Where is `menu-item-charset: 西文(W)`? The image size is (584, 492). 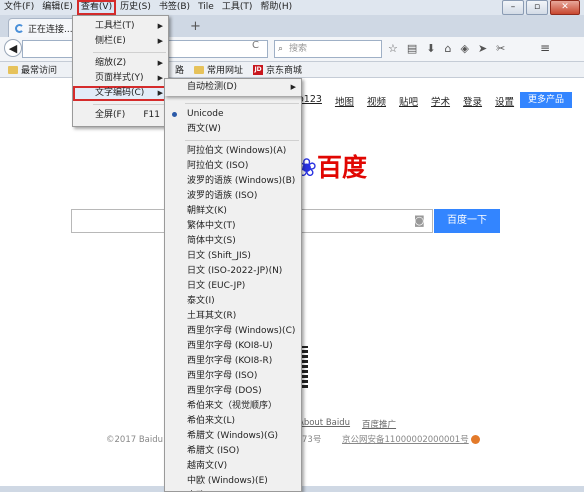 menu-item-charset: 西文(W) is located at coordinates (233, 129).